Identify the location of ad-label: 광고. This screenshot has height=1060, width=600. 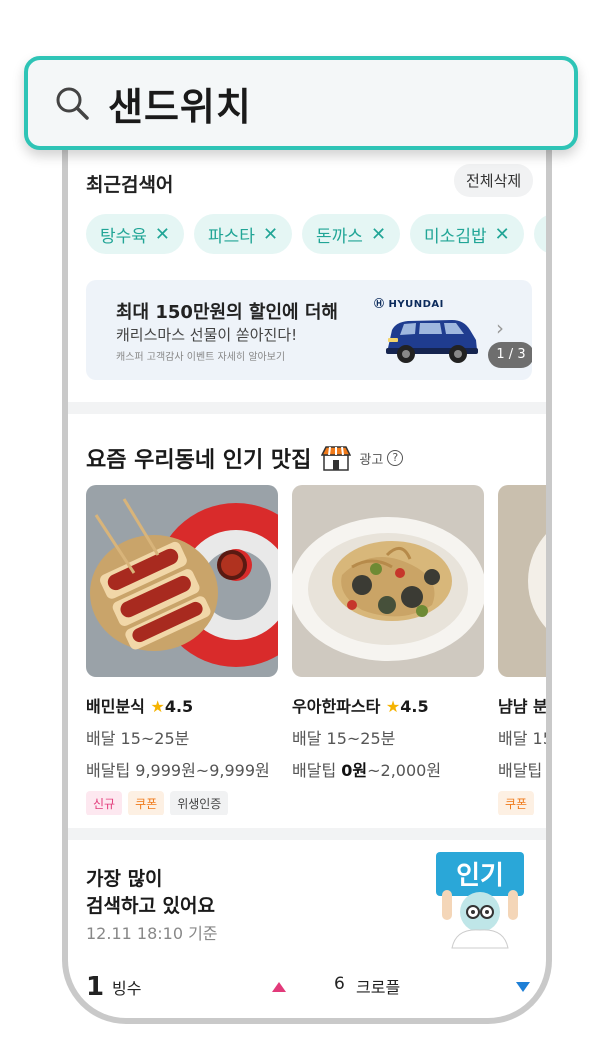
(371, 460).